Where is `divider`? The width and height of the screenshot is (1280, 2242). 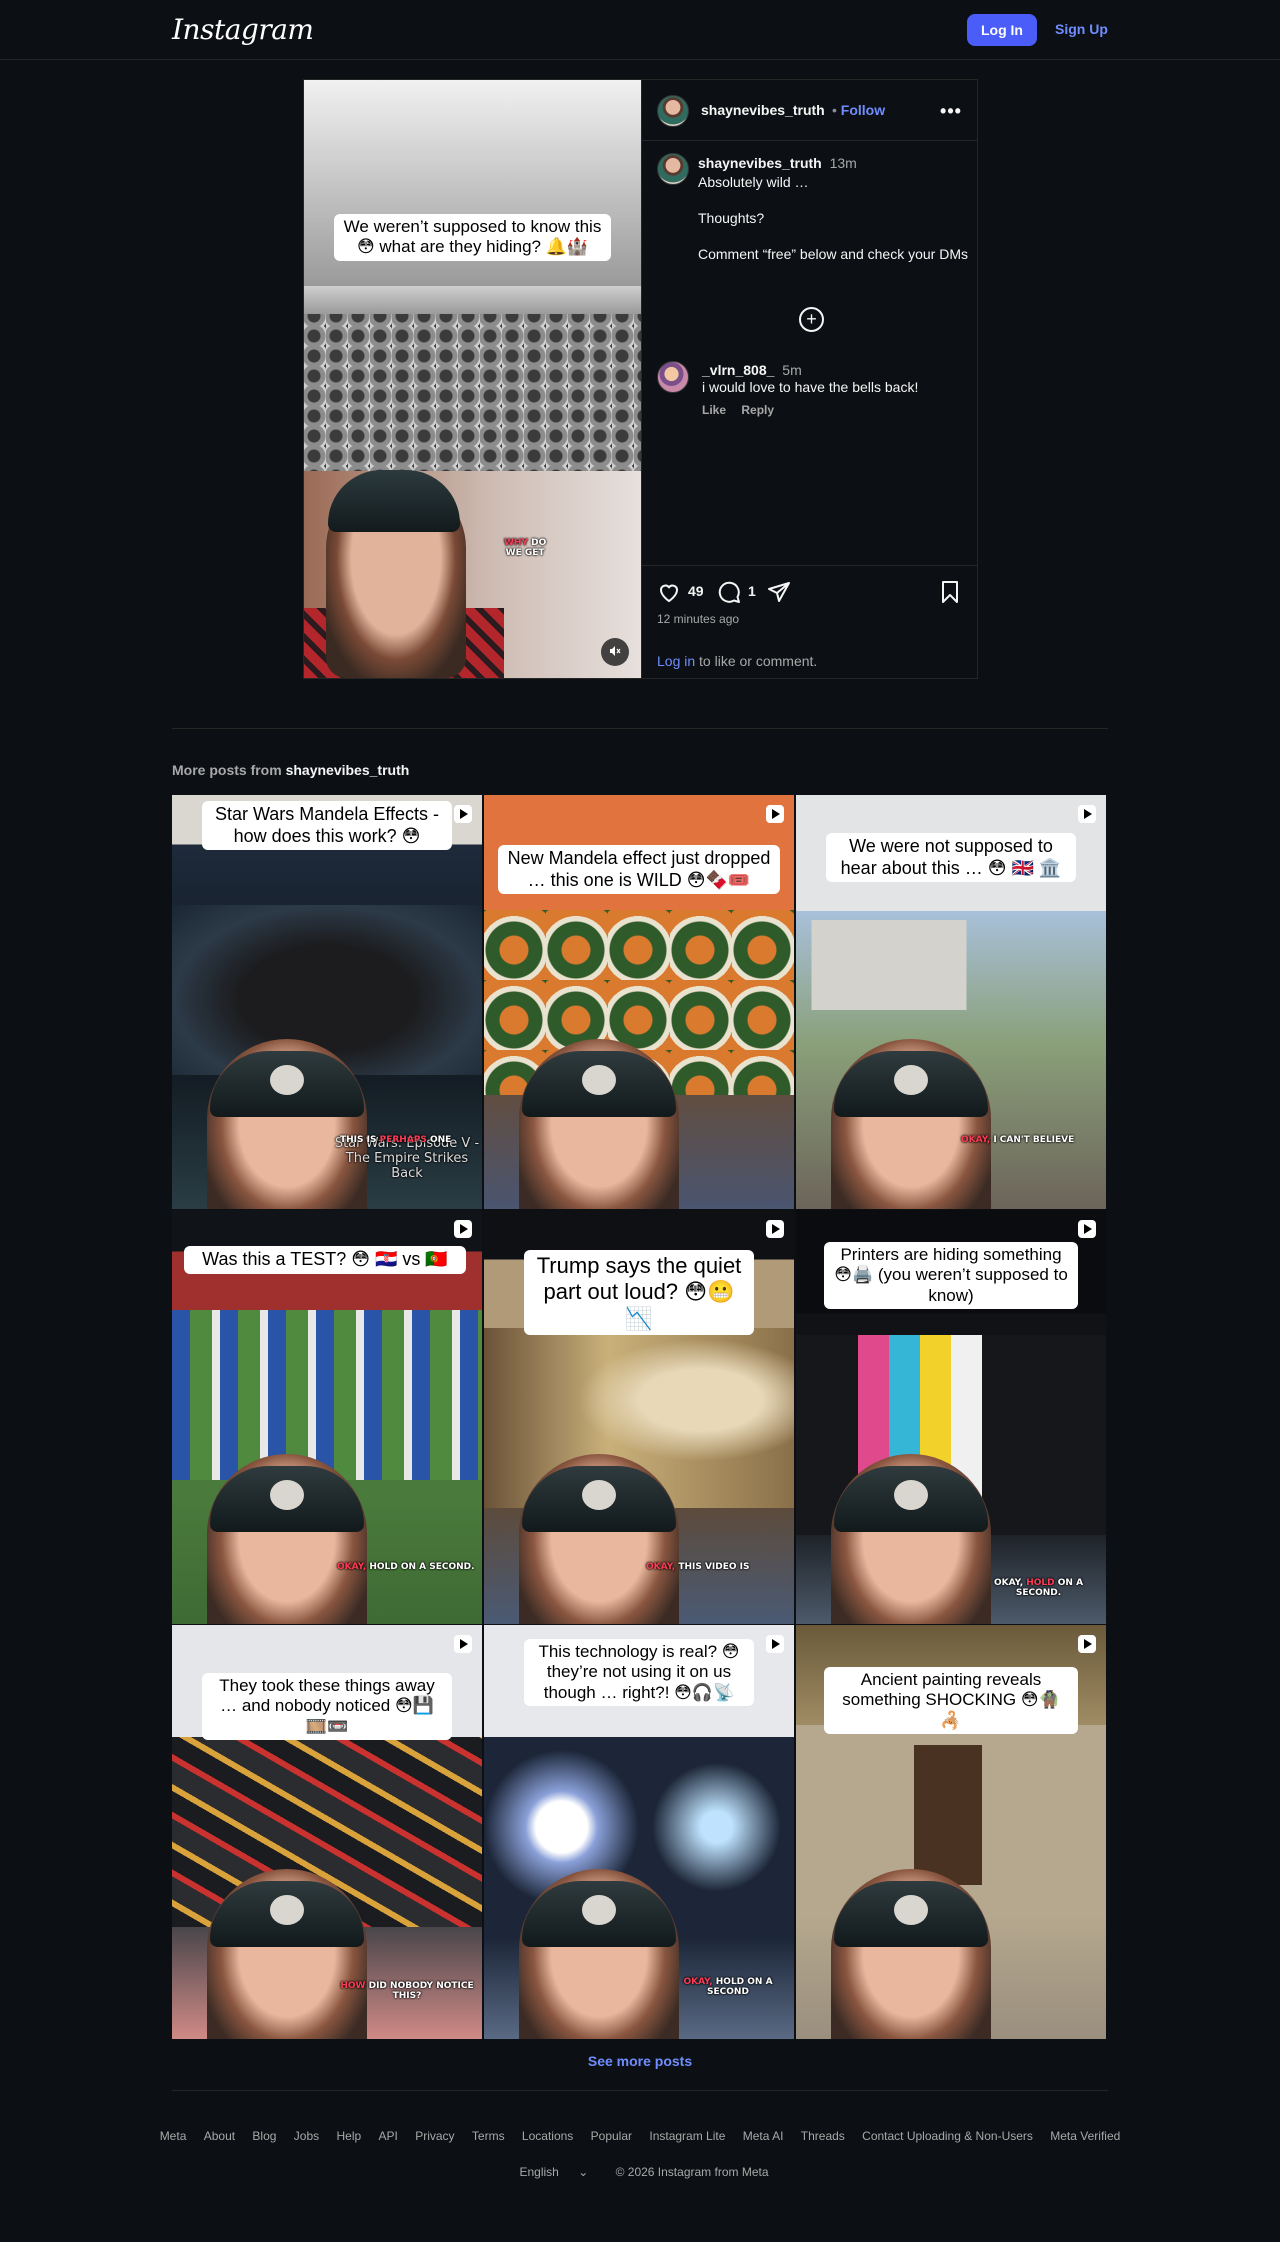
divider is located at coordinates (640, 728).